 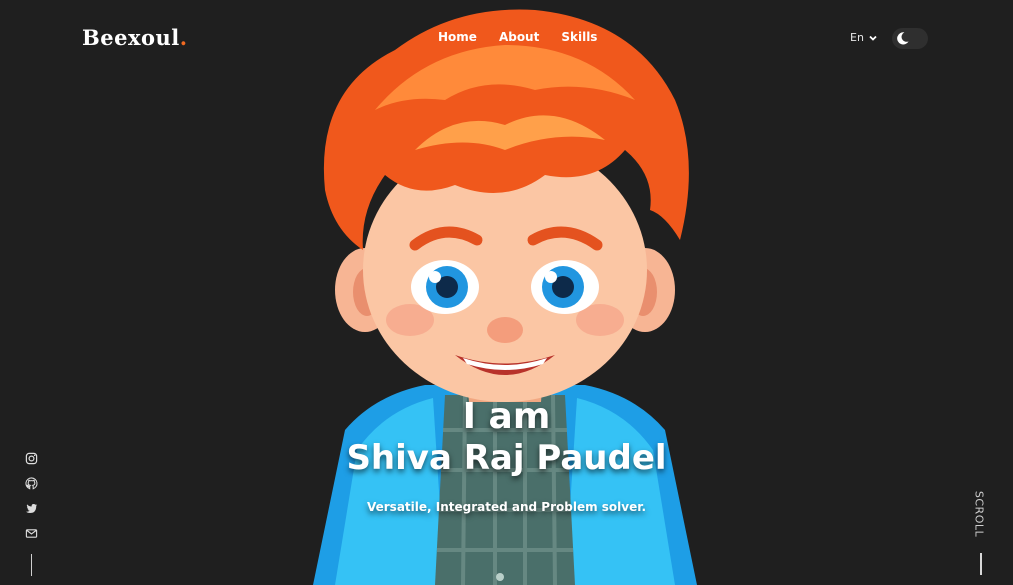 I want to click on language-selected: En, so click(x=857, y=37).